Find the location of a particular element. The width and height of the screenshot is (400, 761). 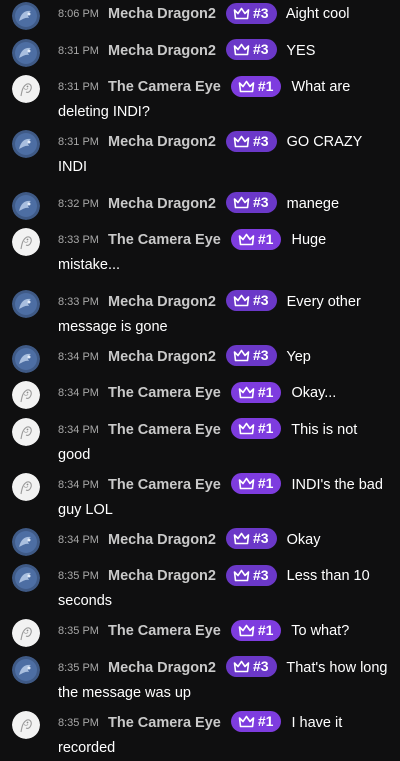

message-text: YES is located at coordinates (301, 50).